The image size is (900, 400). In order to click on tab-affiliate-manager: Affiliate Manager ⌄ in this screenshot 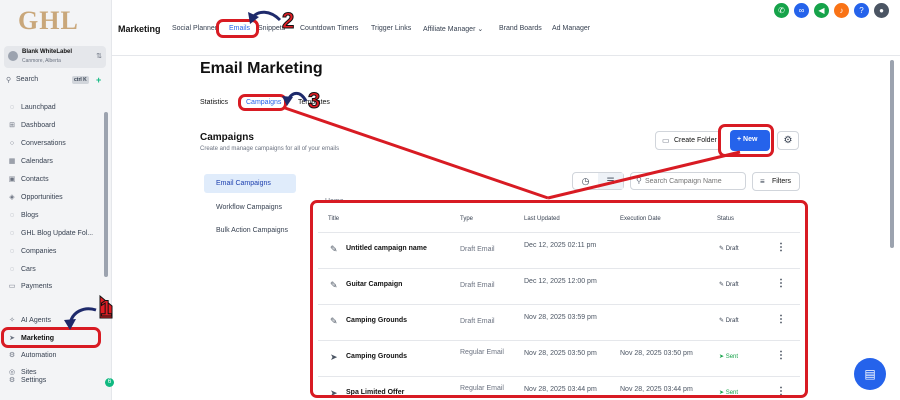, I will do `click(453, 29)`.